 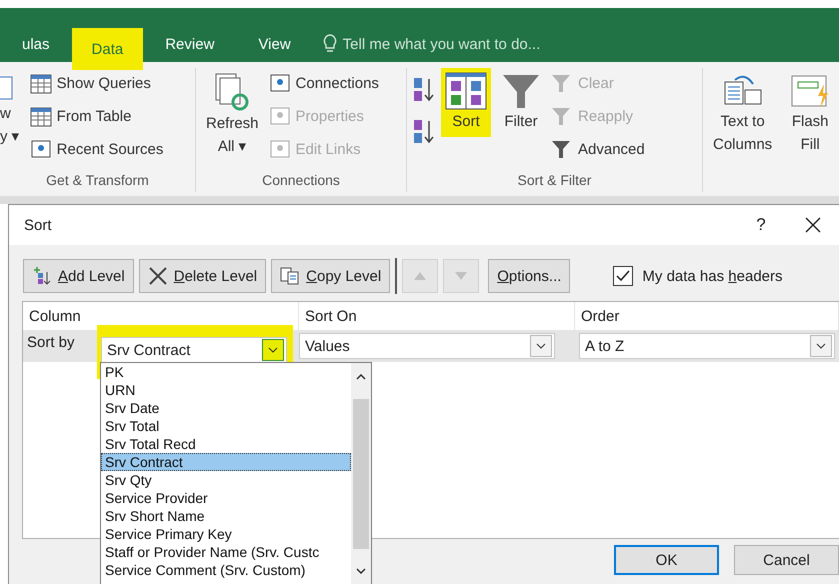 What do you see at coordinates (36, 44) in the screenshot?
I see `ribbon-tab: ulas` at bounding box center [36, 44].